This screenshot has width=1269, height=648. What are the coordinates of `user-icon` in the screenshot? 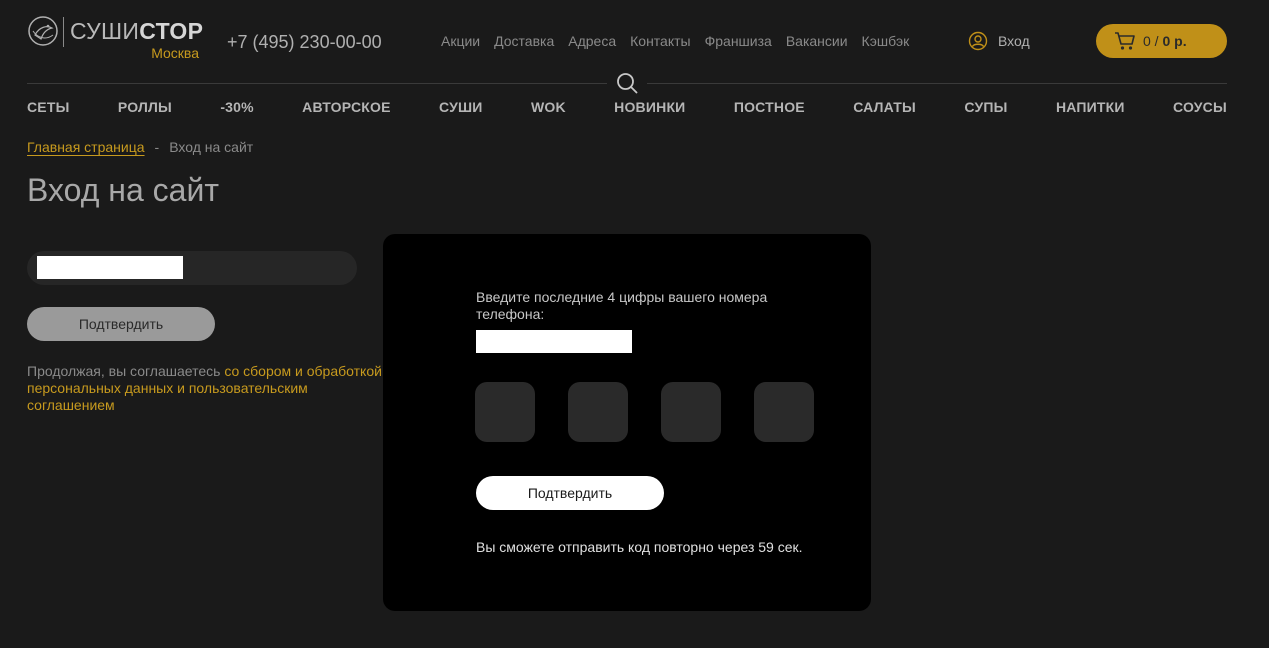 It's located at (978, 41).